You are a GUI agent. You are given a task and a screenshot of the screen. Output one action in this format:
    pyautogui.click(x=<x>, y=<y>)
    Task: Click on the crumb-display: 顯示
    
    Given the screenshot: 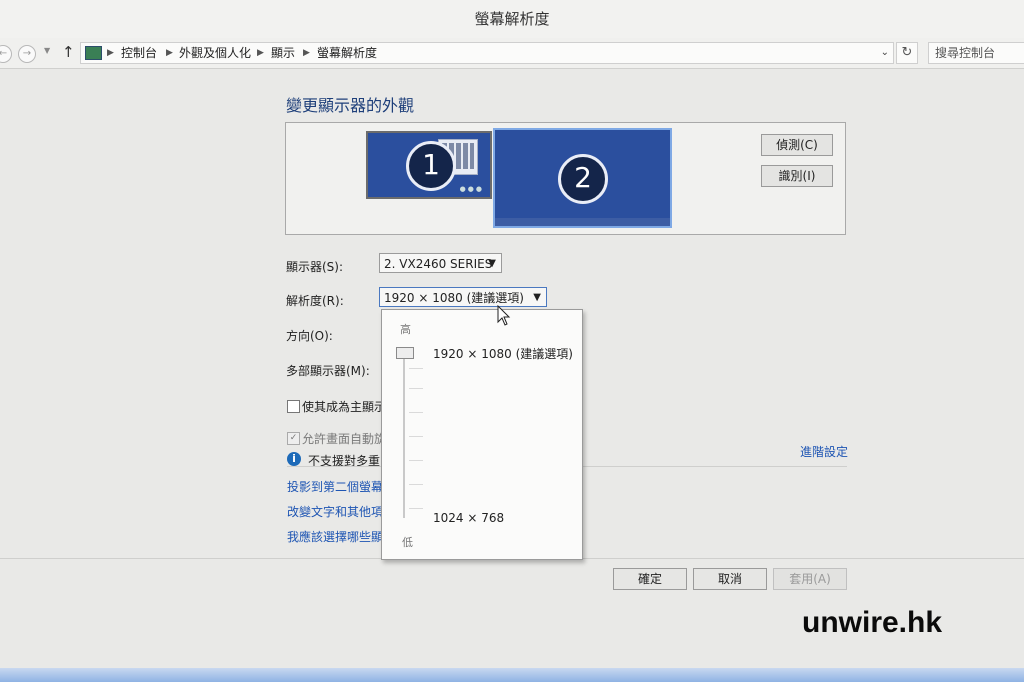 What is the action you would take?
    pyautogui.click(x=283, y=53)
    